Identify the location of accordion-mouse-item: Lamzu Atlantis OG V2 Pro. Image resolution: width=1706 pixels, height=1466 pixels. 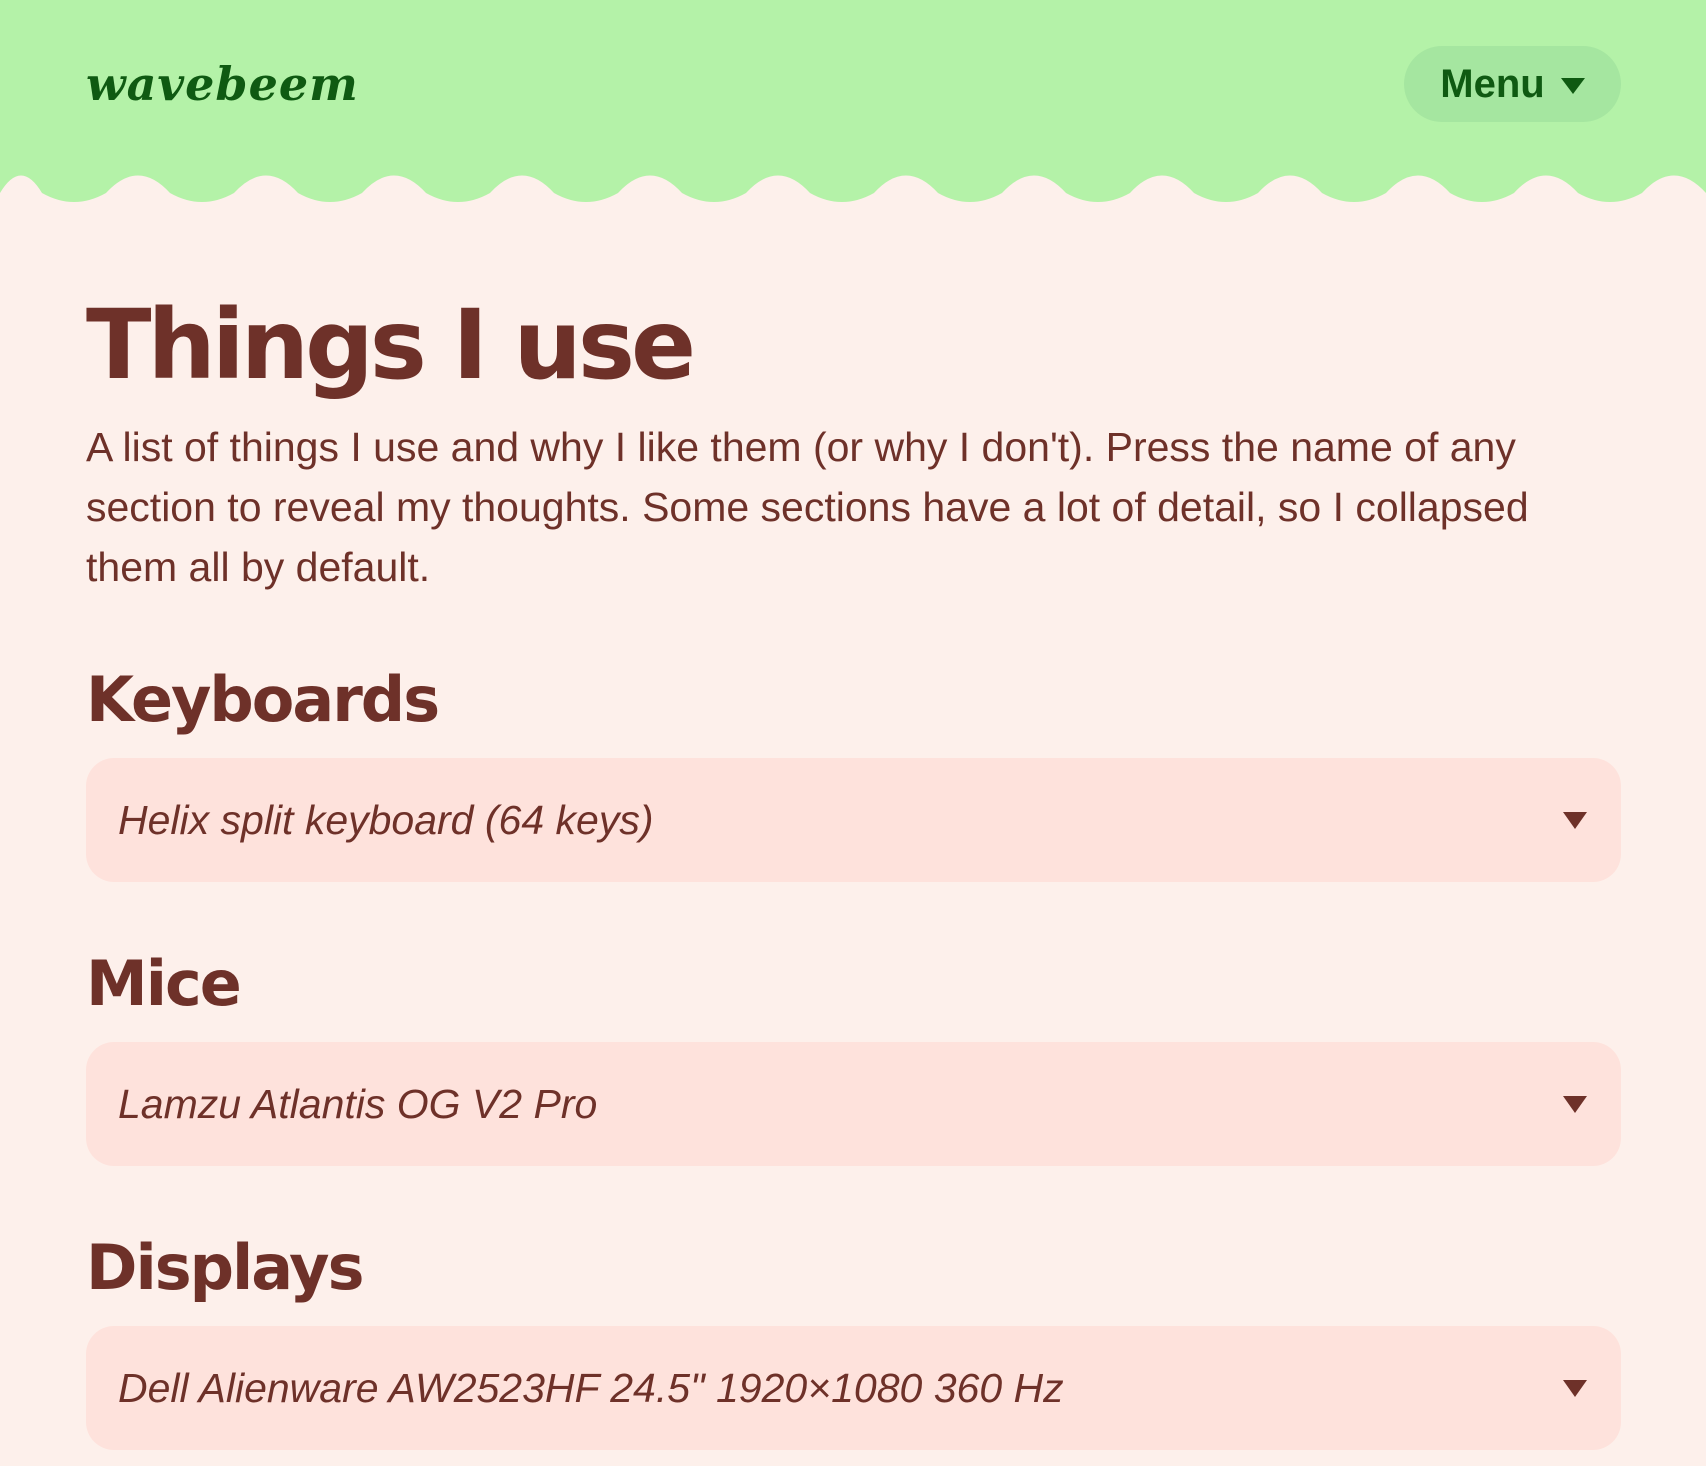
(853, 1104).